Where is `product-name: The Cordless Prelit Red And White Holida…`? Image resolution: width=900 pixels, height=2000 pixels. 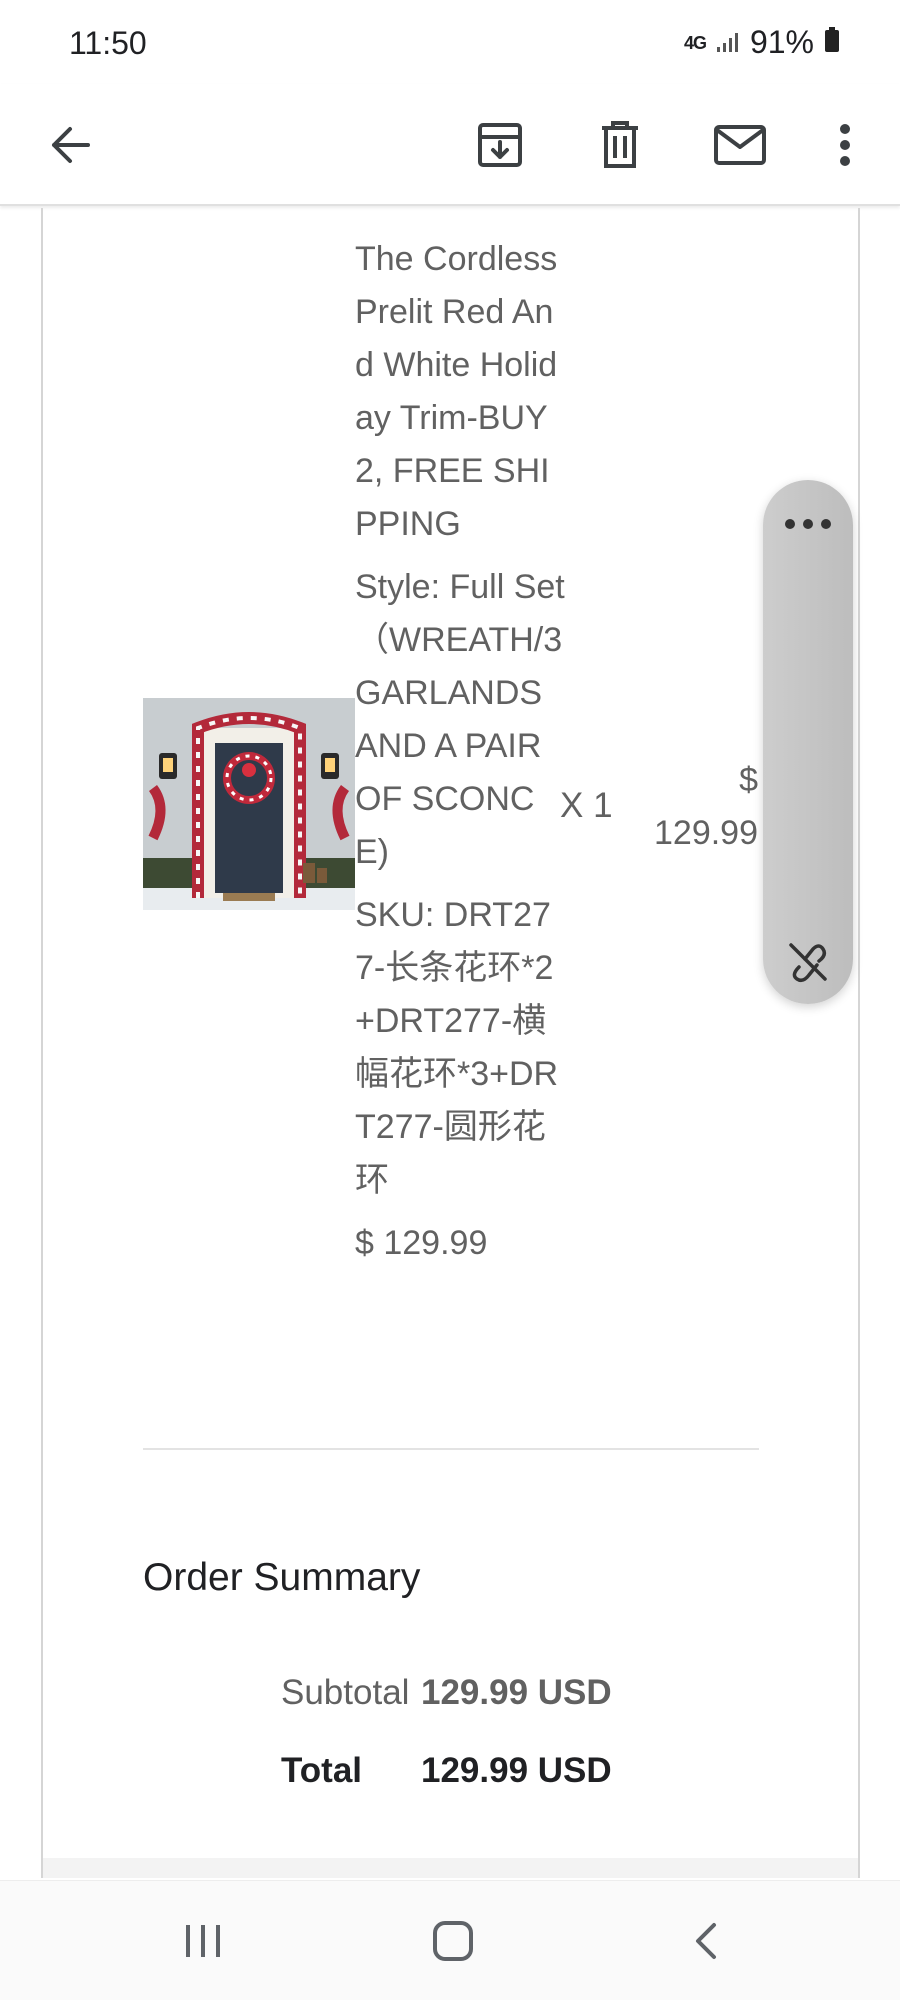
product-name: The Cordless Prelit Red And White Holida… is located at coordinates (456, 391).